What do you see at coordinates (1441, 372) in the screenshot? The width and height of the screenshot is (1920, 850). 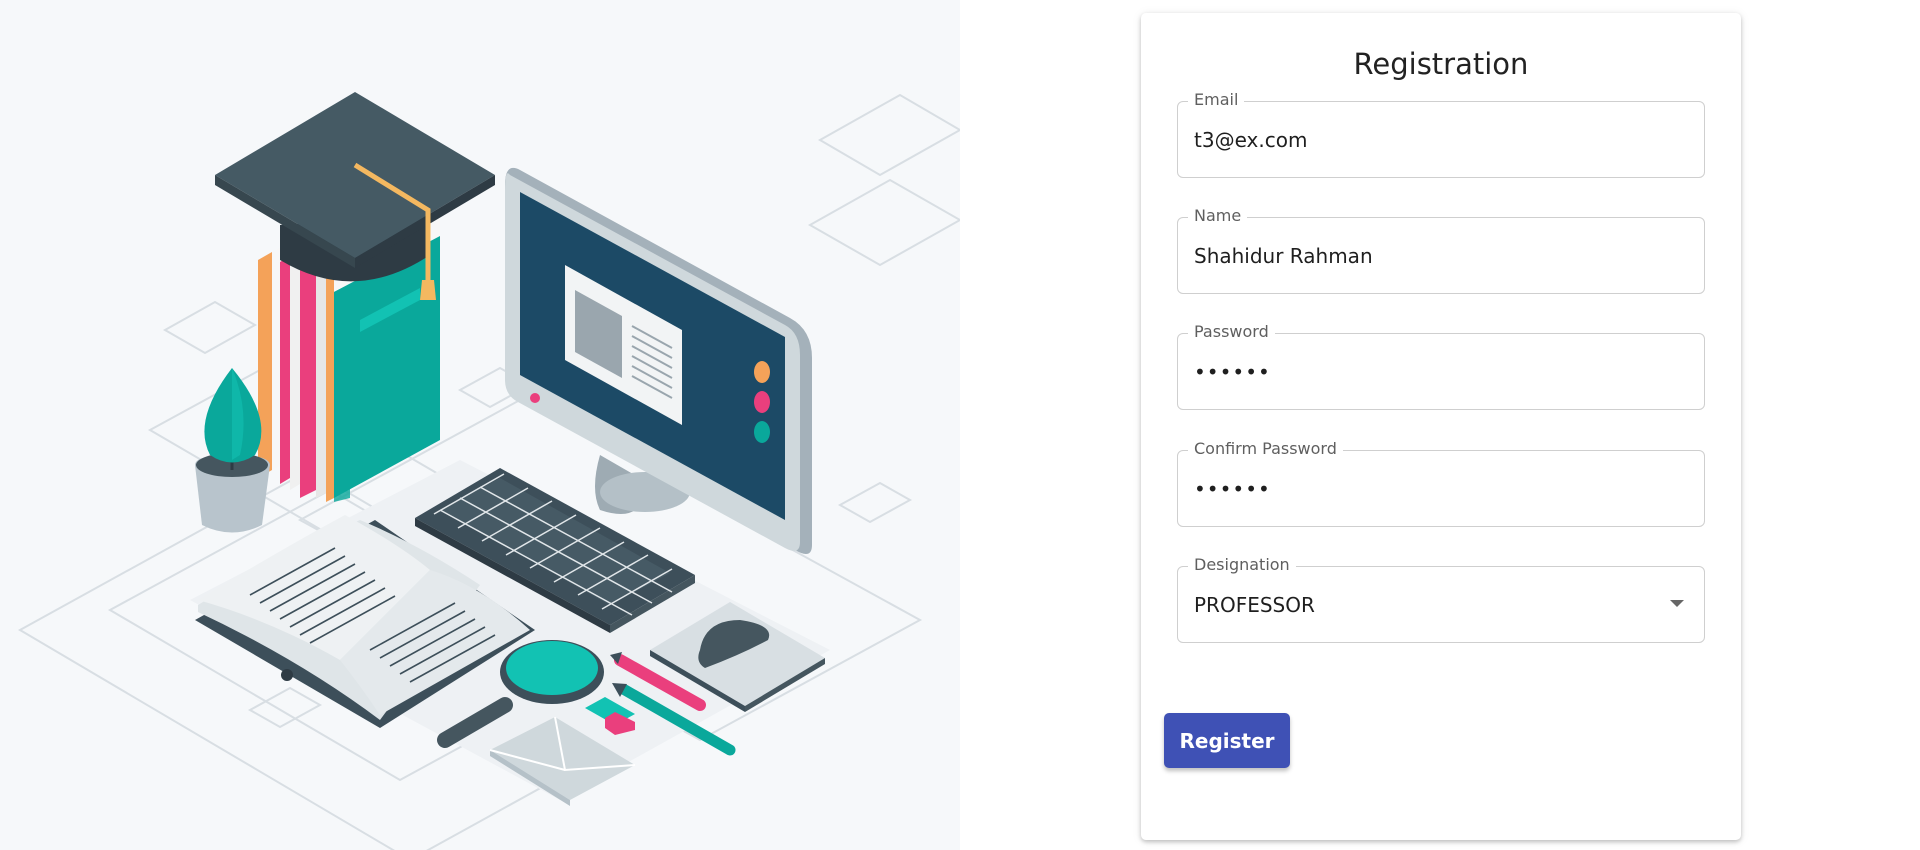 I see `password-value: ••••••` at bounding box center [1441, 372].